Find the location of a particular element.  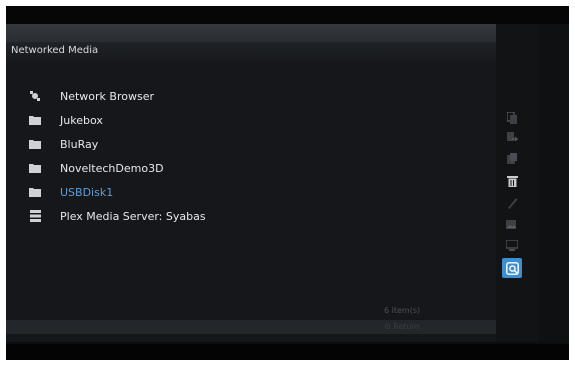

top-letterbox is located at coordinates (287, 15).